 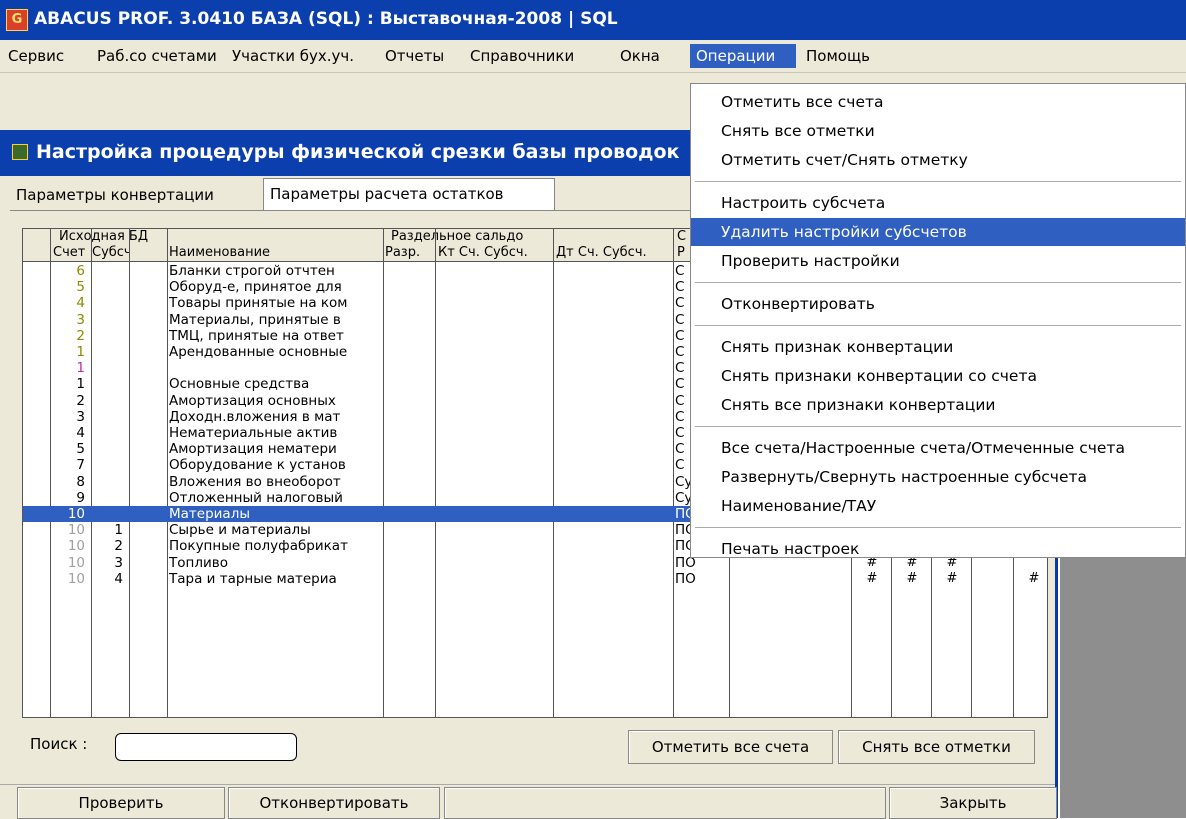 I want to click on cell-name: Арендованные основные, so click(x=258, y=352).